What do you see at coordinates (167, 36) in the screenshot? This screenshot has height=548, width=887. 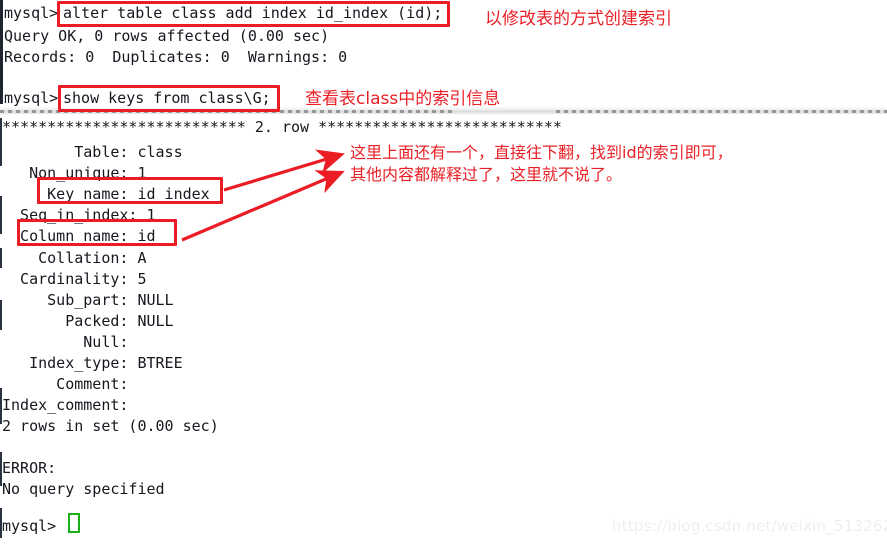 I see `query-ok-message: Query OK, 0 rows affected (0.00 sec)` at bounding box center [167, 36].